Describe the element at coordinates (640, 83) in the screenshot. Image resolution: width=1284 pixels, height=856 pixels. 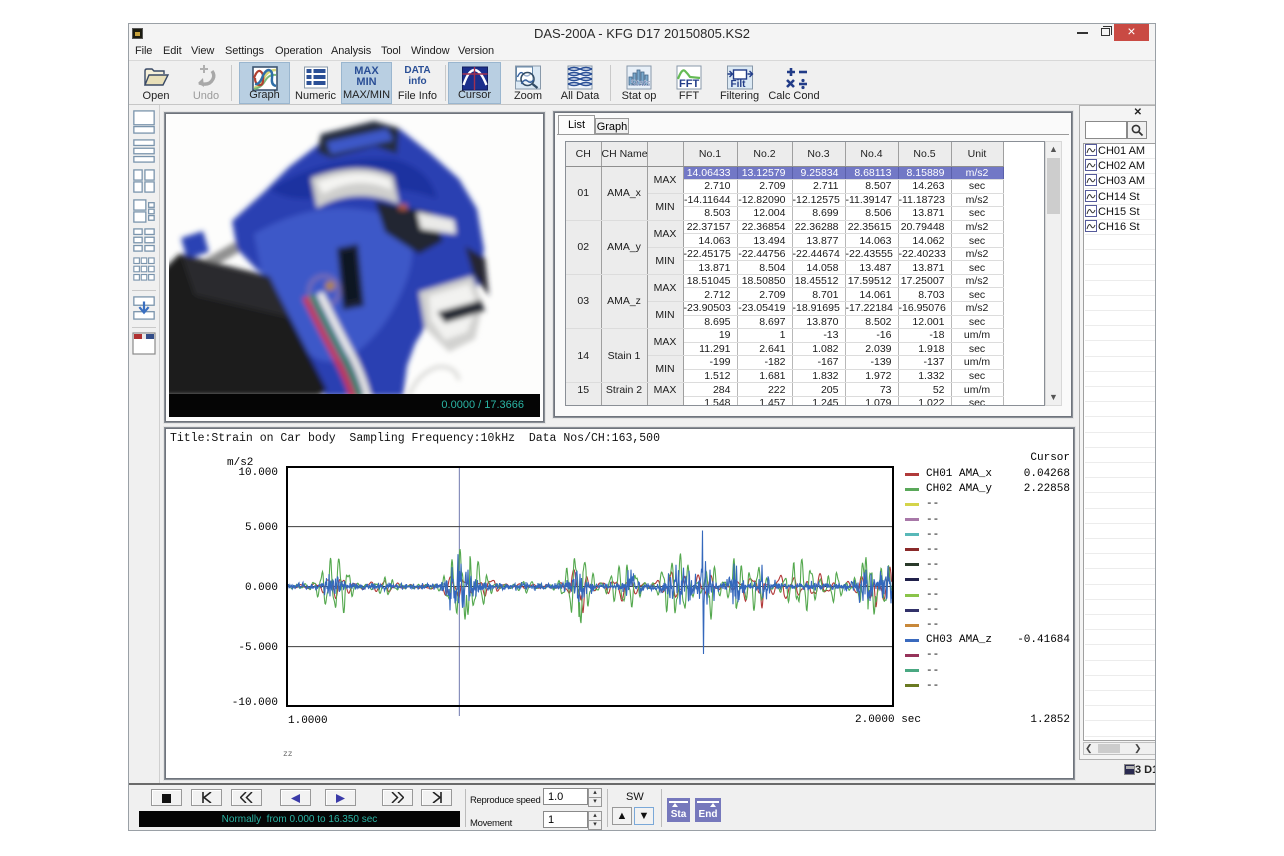
I see `svg-text: Stats` at that location.